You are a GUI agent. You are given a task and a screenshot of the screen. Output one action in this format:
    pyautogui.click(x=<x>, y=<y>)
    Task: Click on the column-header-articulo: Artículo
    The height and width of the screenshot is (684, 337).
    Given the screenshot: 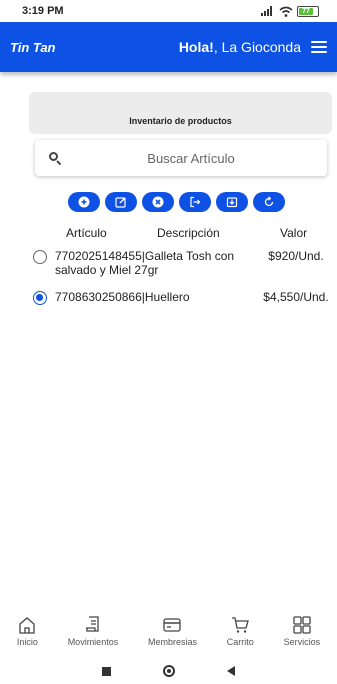 What is the action you would take?
    pyautogui.click(x=86, y=233)
    